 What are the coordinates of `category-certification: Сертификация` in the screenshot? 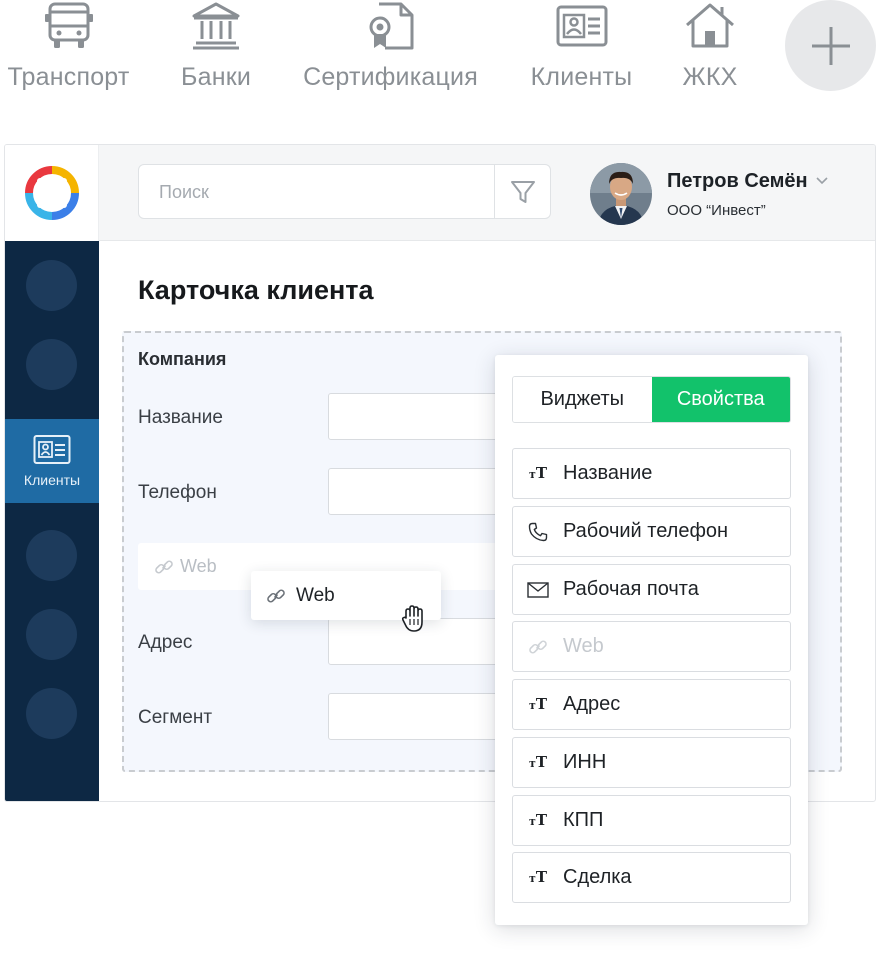 It's located at (390, 46).